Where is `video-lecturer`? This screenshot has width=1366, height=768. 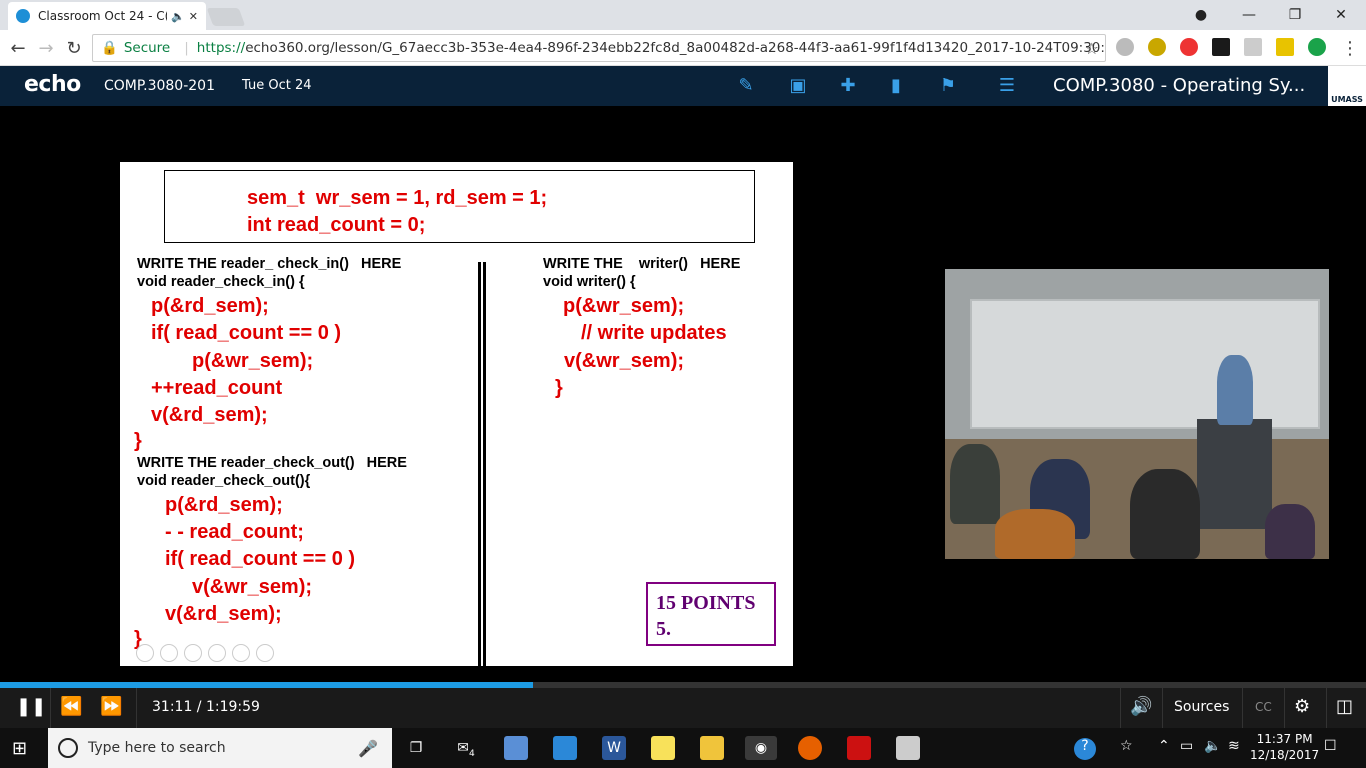 video-lecturer is located at coordinates (1235, 390).